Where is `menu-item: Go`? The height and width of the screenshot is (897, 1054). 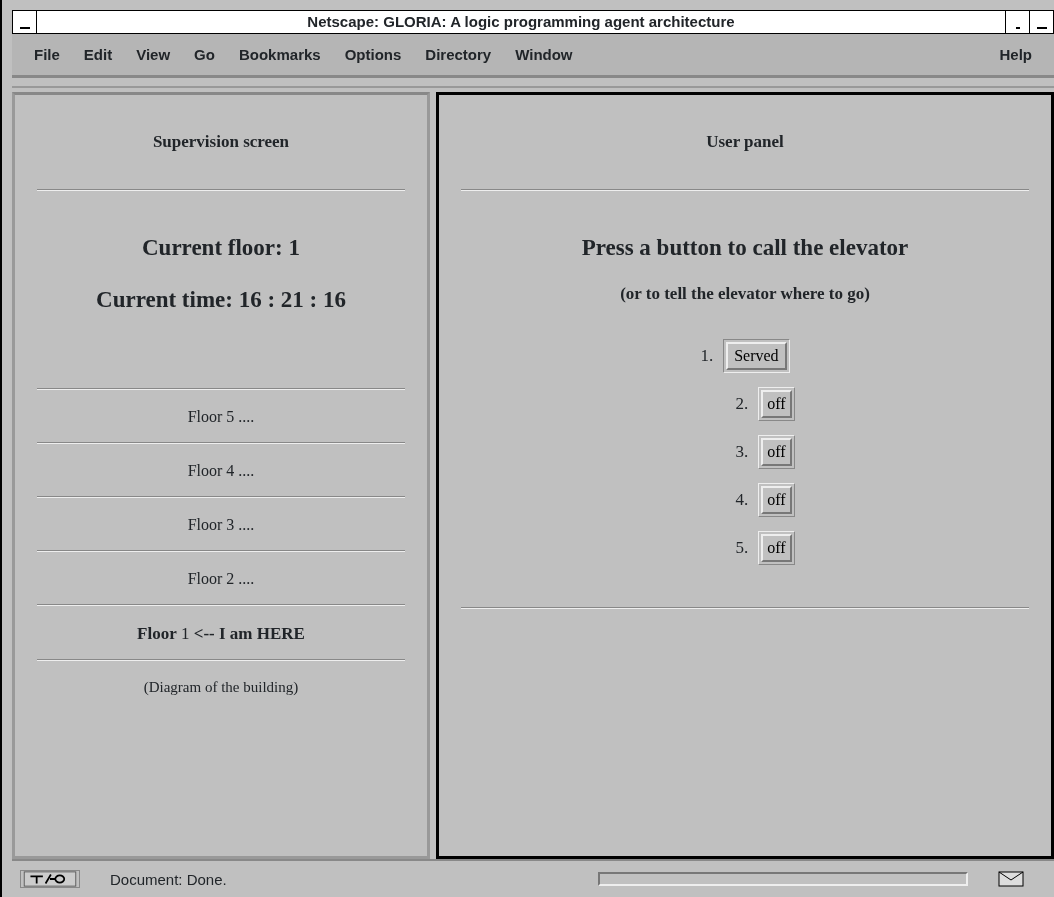 menu-item: Go is located at coordinates (204, 54).